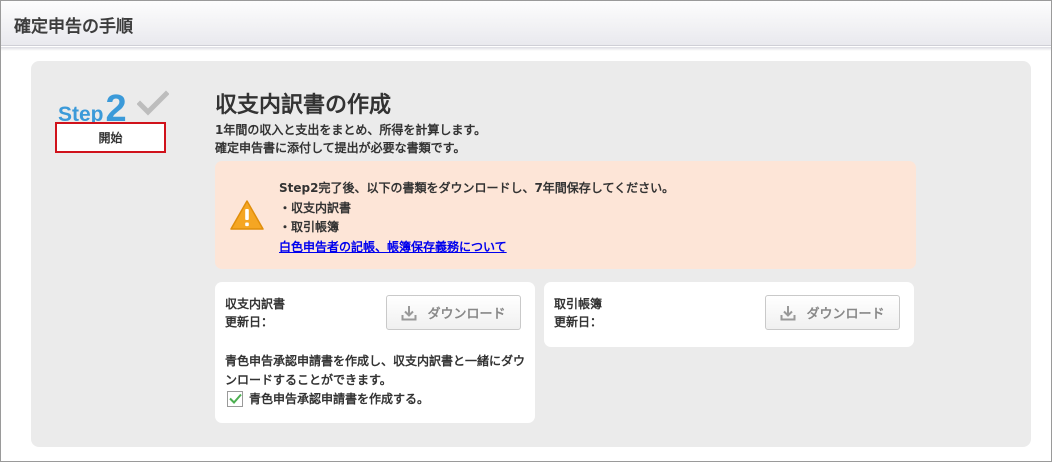 This screenshot has width=1052, height=462. Describe the element at coordinates (393, 247) in the screenshot. I see `bookkeeping-obligation-link: 白色申告者の記帳、帳簿保存義務について` at that location.